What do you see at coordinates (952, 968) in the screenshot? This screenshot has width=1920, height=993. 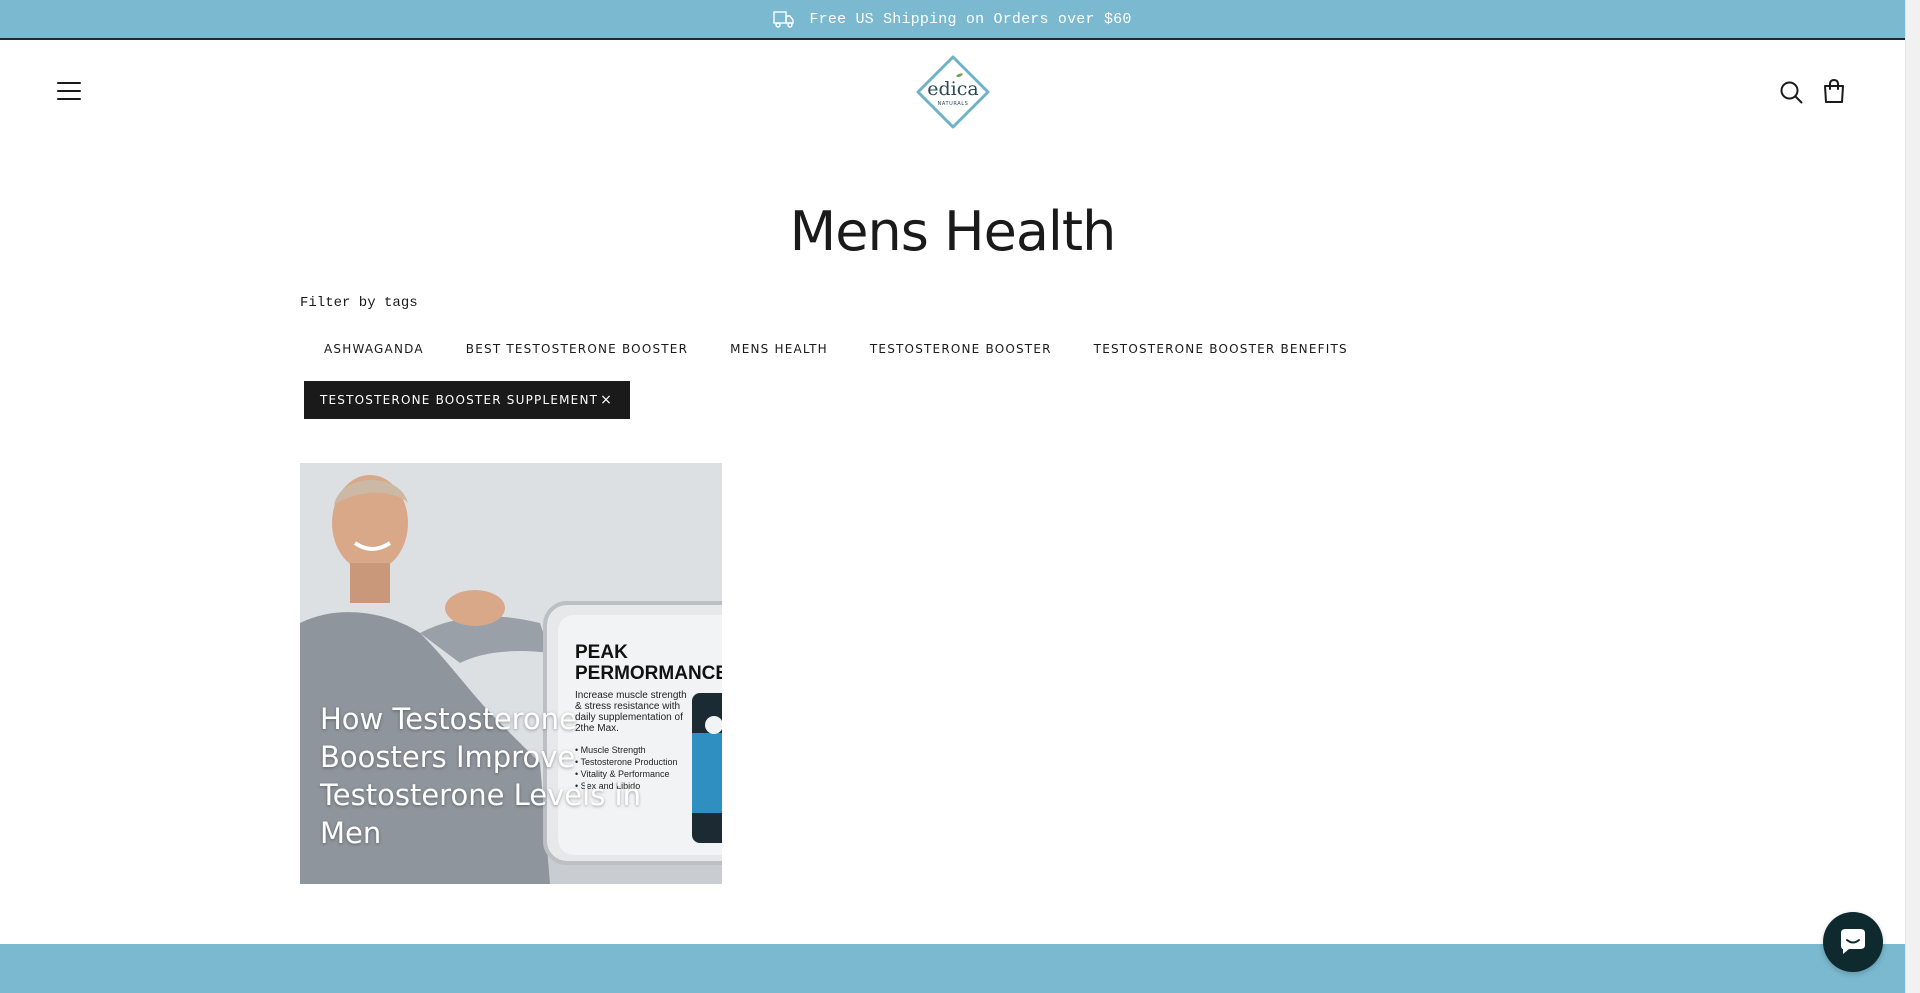 I see `footer-band` at bounding box center [952, 968].